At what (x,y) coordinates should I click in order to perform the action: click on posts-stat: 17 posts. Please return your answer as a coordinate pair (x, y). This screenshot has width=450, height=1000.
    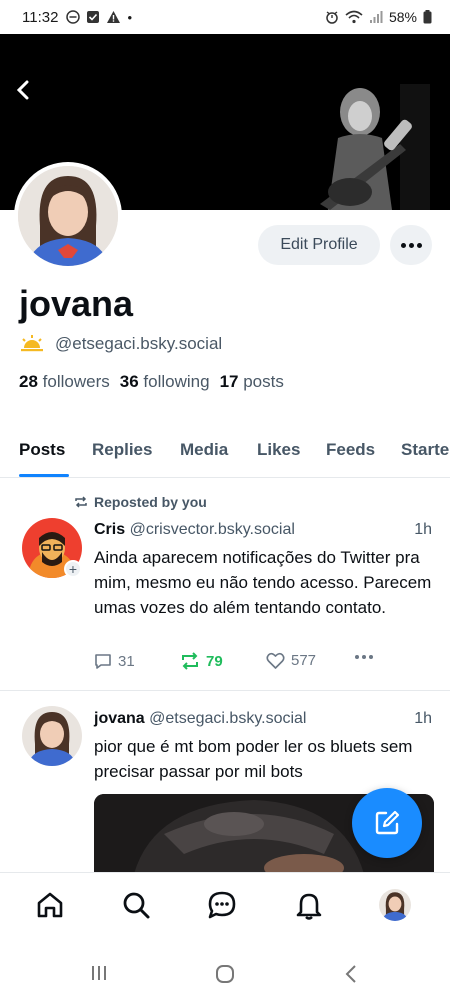
    Looking at the image, I should click on (251, 381).